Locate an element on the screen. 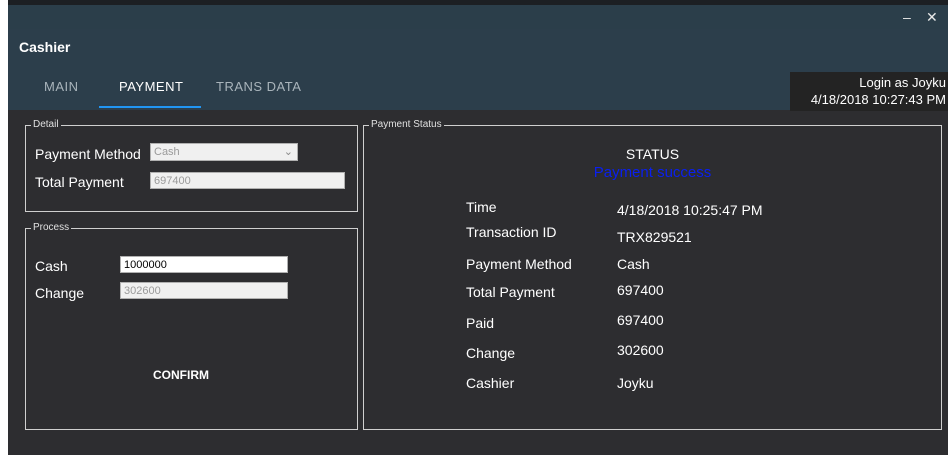 Image resolution: width=948 pixels, height=455 pixels. status-payment-method-value: Cash is located at coordinates (633, 264).